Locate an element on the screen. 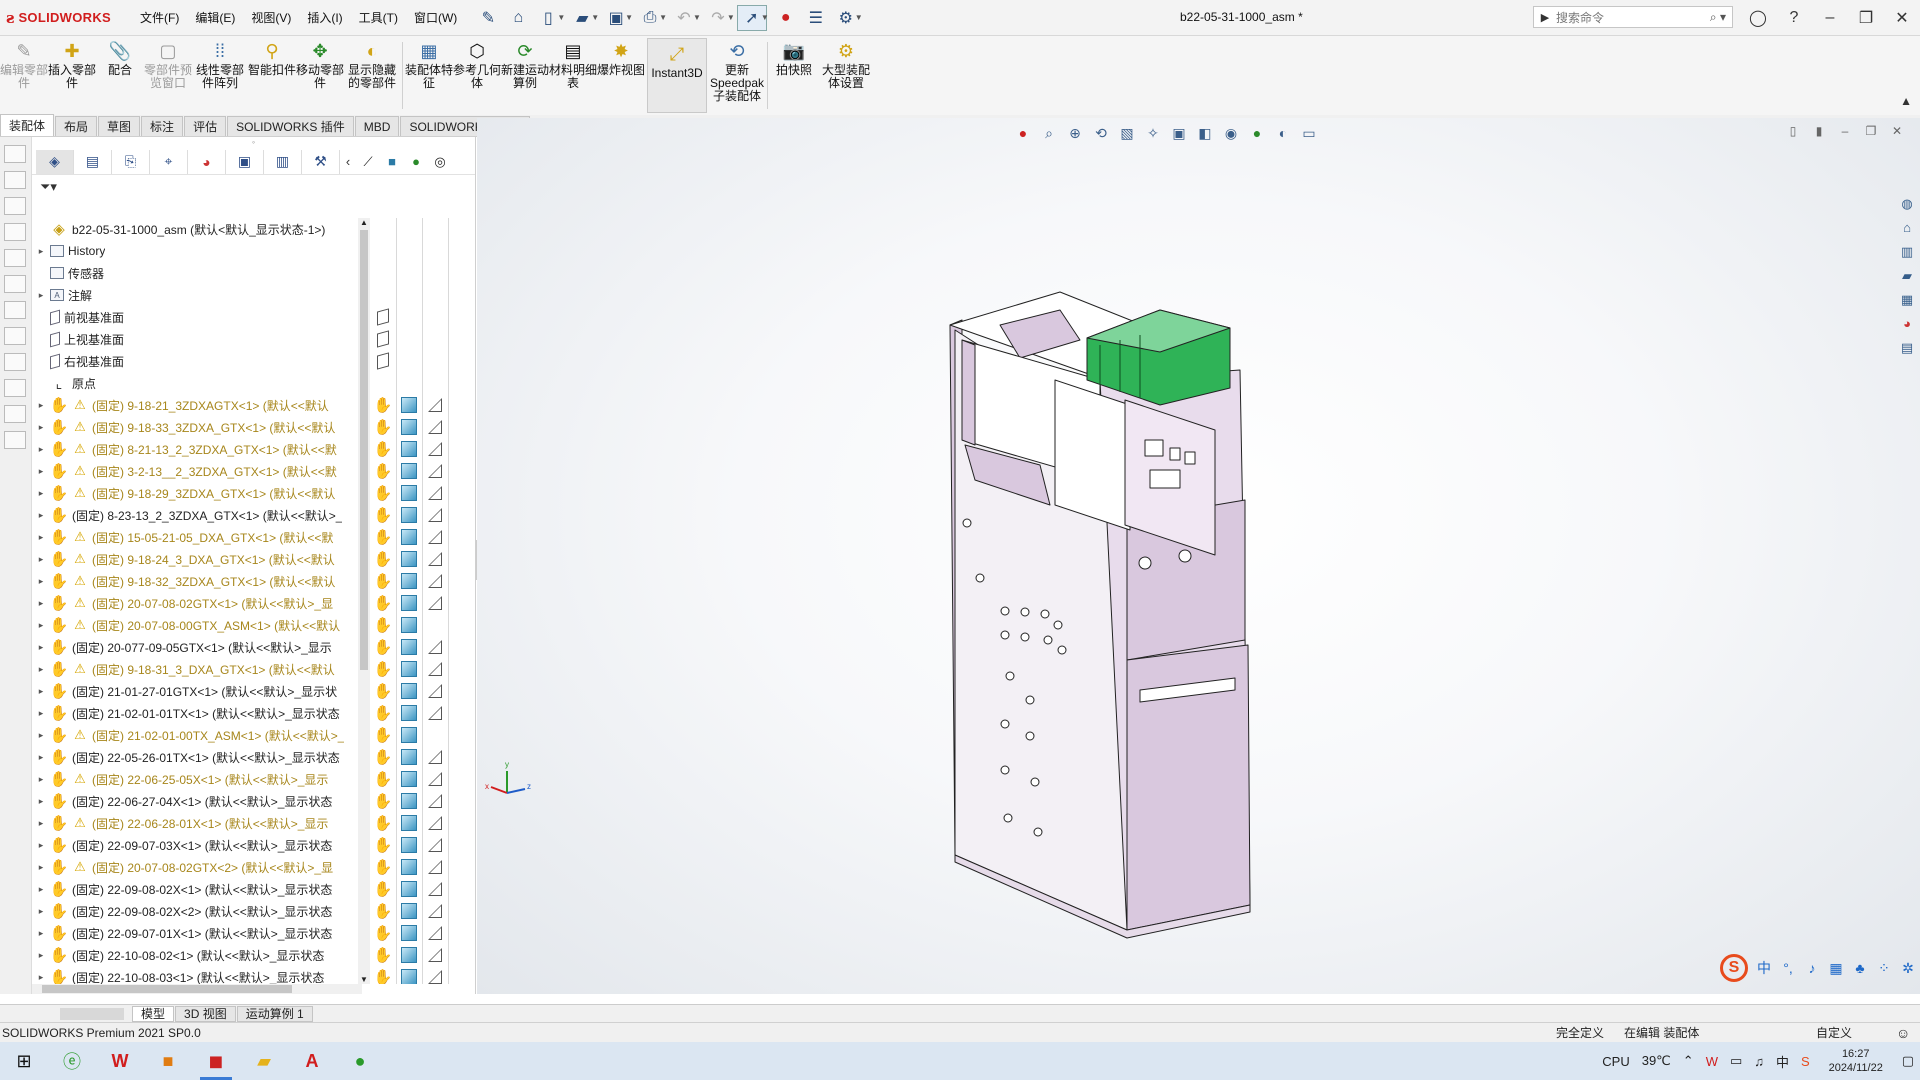  tab-sketch: 草图 is located at coordinates (119, 126).